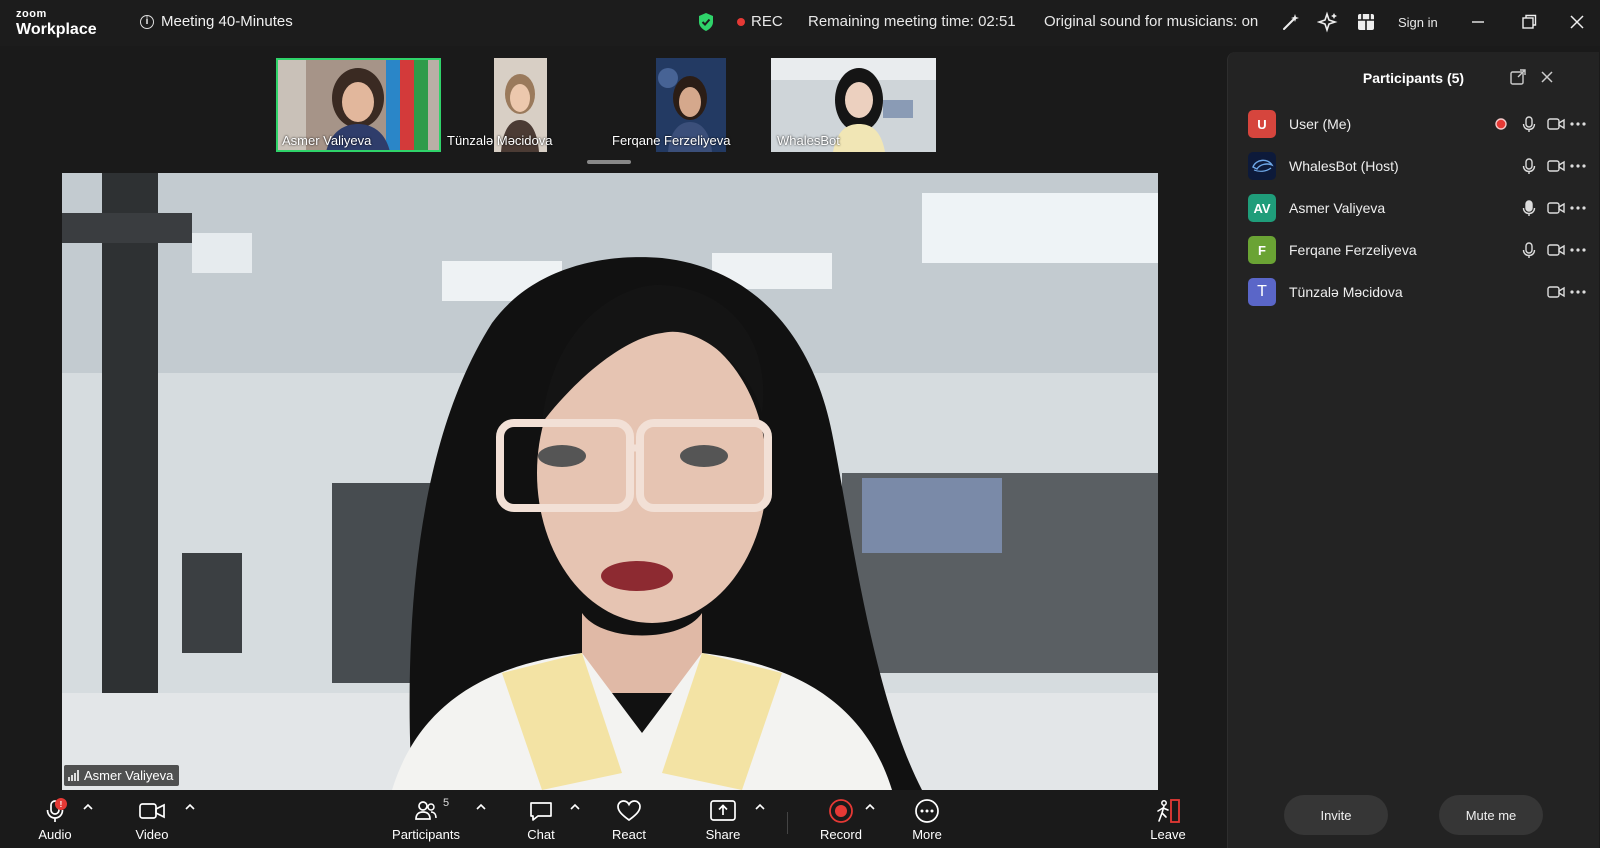  Describe the element at coordinates (1337, 208) in the screenshot. I see `participant-name: Asmer Valiyeva` at that location.